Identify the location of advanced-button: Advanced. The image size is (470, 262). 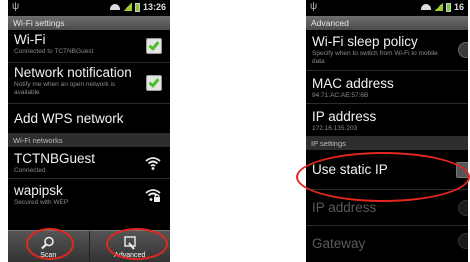
(130, 246).